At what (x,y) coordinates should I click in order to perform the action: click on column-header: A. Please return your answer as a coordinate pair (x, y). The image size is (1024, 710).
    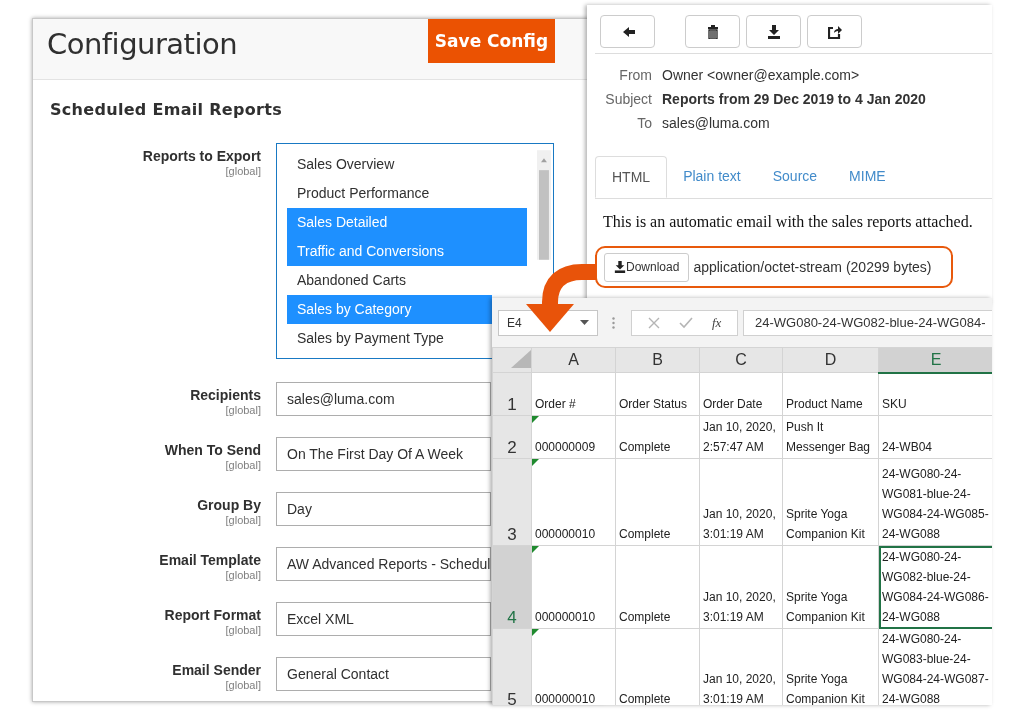
    Looking at the image, I should click on (573, 360).